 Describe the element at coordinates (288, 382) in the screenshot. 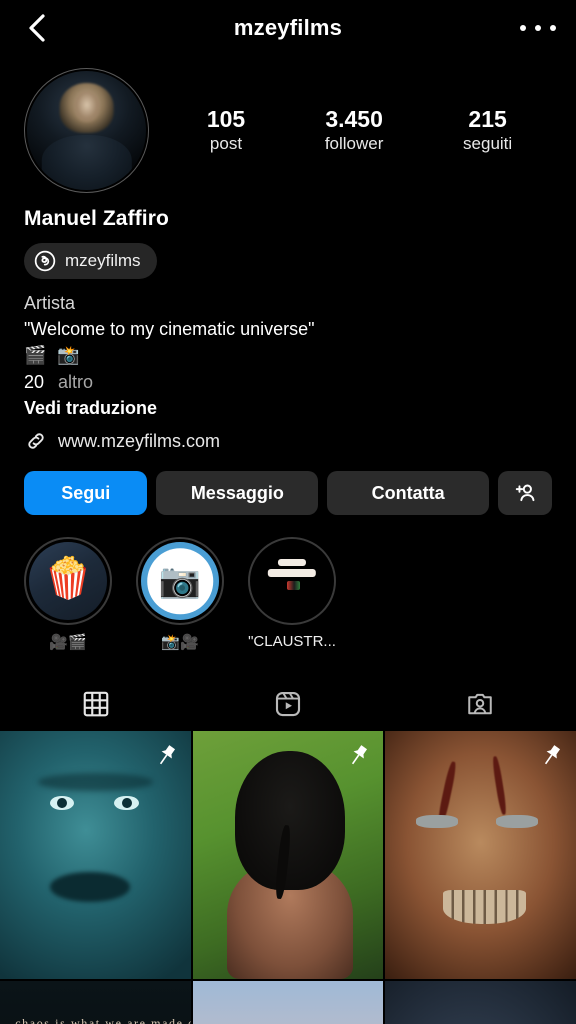

I see `bio-more-row: 20 altro` at that location.